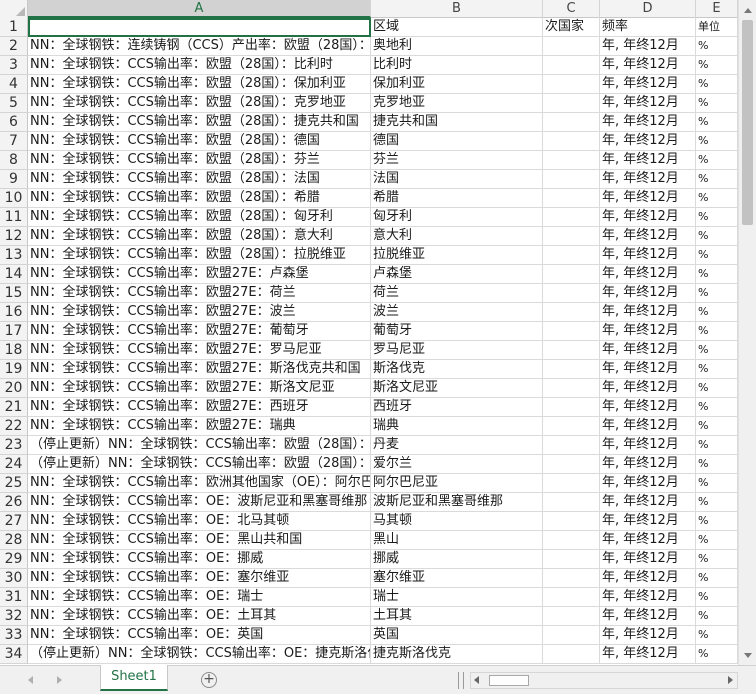 The height and width of the screenshot is (694, 756). Describe the element at coordinates (457, 122) in the screenshot. I see `cell-b: 捷克共和国` at that location.